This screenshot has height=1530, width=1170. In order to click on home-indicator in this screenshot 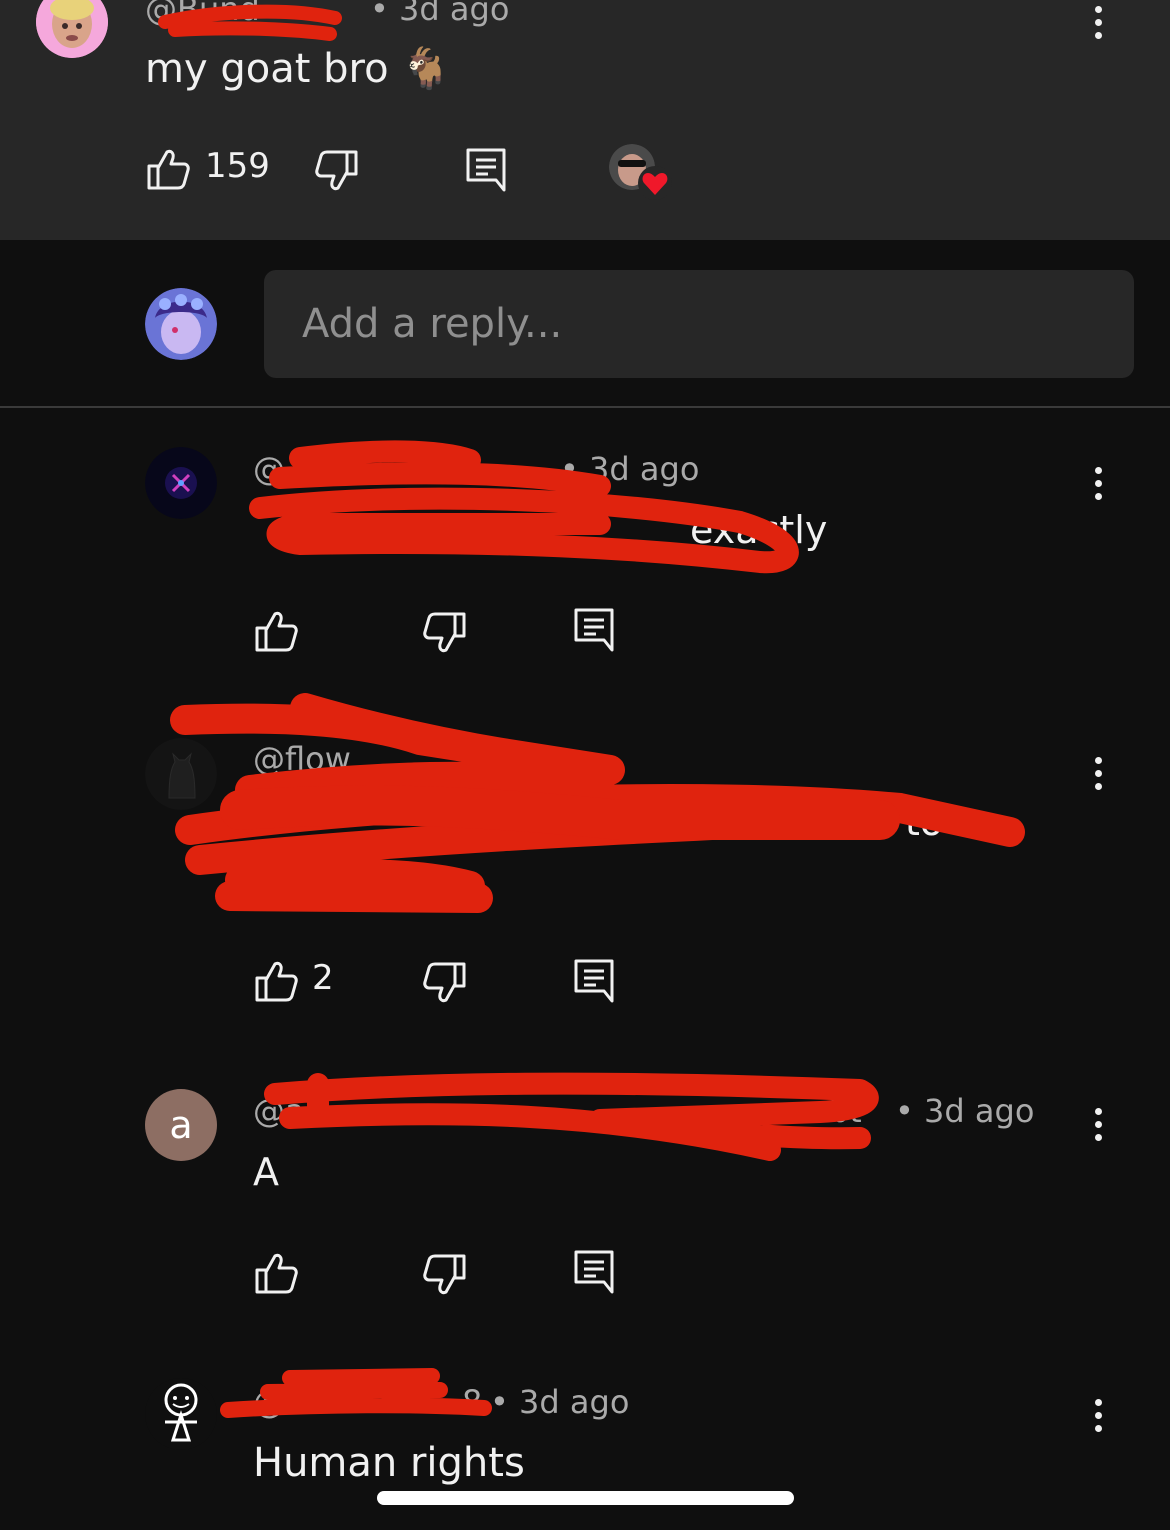, I will do `click(585, 1498)`.